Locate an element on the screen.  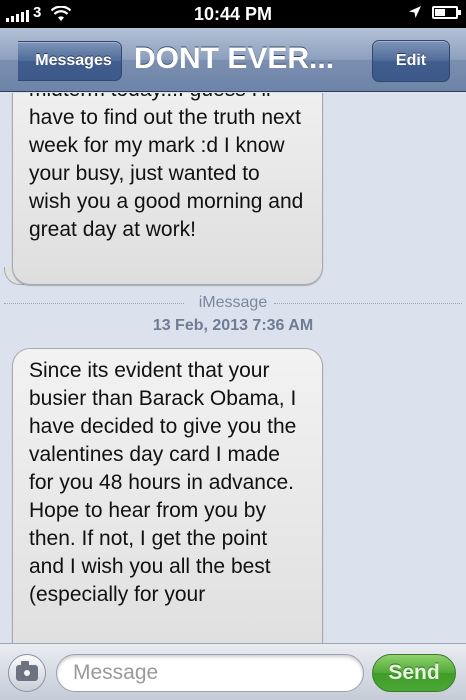
camera-button is located at coordinates (27, 673).